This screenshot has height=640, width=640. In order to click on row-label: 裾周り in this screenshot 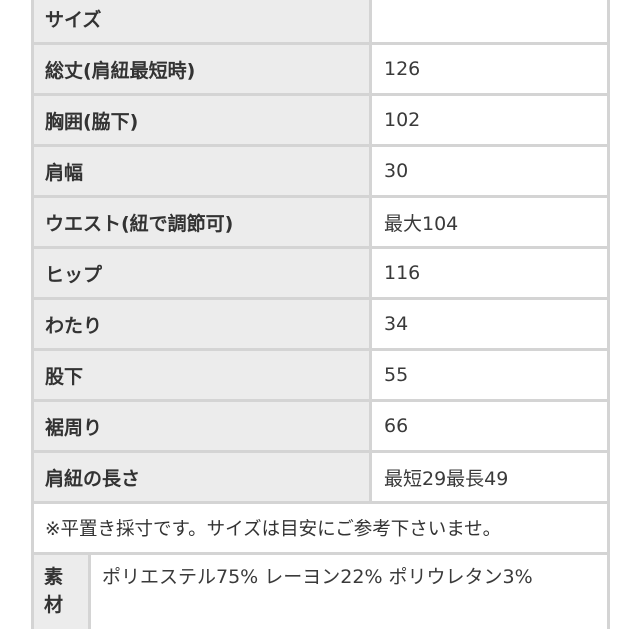, I will do `click(201, 426)`.